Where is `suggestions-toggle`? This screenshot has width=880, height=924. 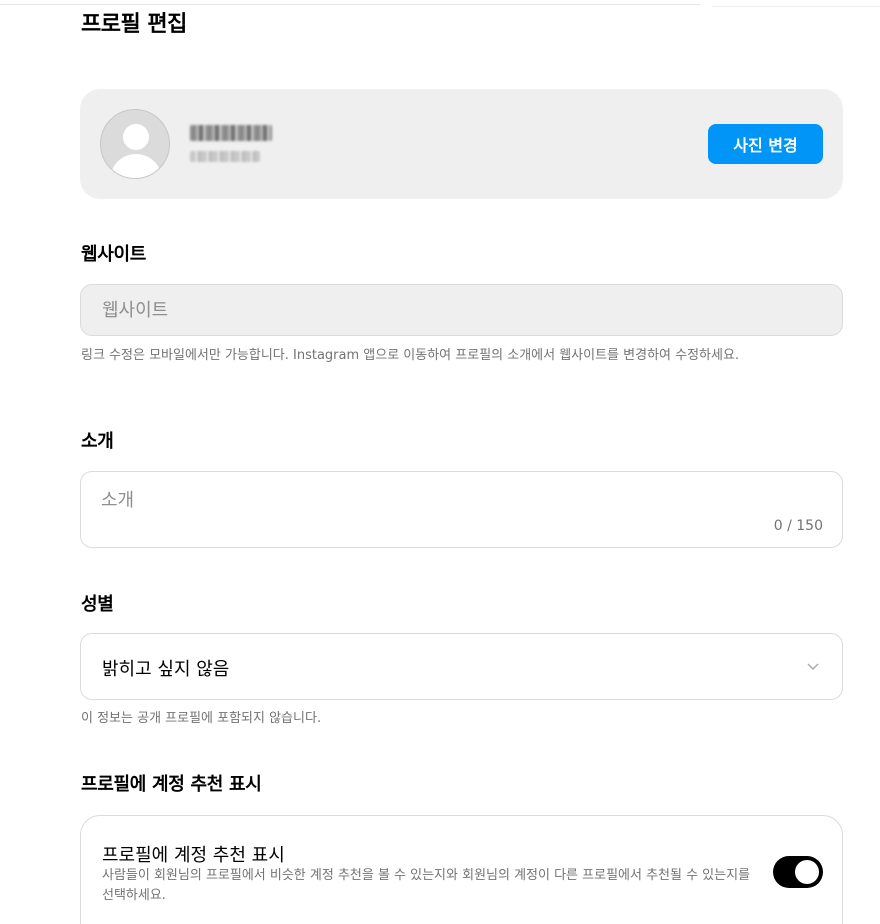 suggestions-toggle is located at coordinates (798, 872).